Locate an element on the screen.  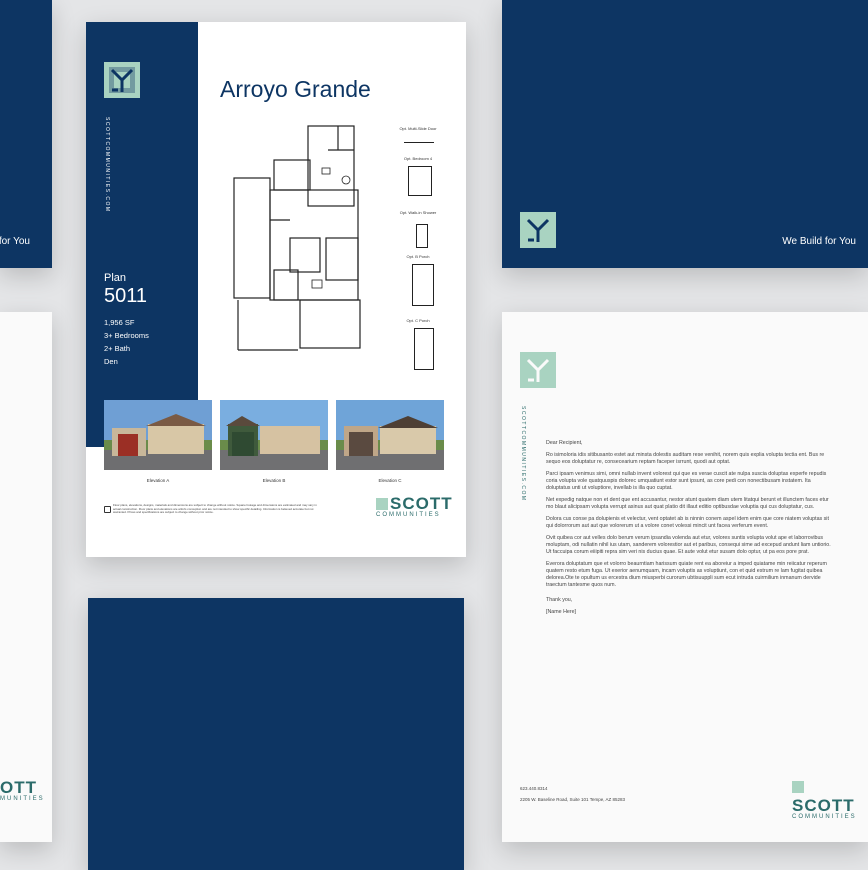
letter-phone: 623.440.8314 is located at coordinates (534, 788).